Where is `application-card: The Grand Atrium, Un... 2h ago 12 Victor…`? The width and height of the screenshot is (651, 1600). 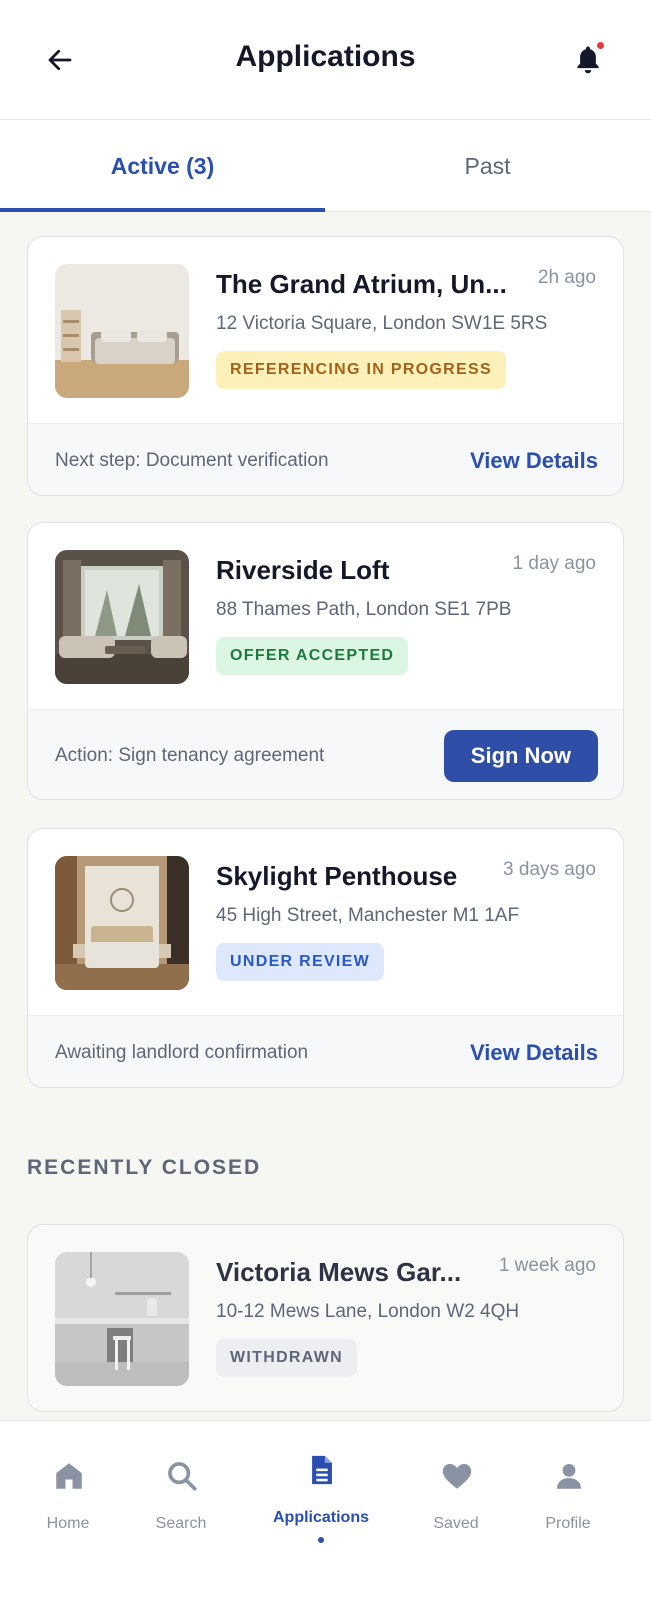 application-card: The Grand Atrium, Un... 2h ago 12 Victor… is located at coordinates (325, 366).